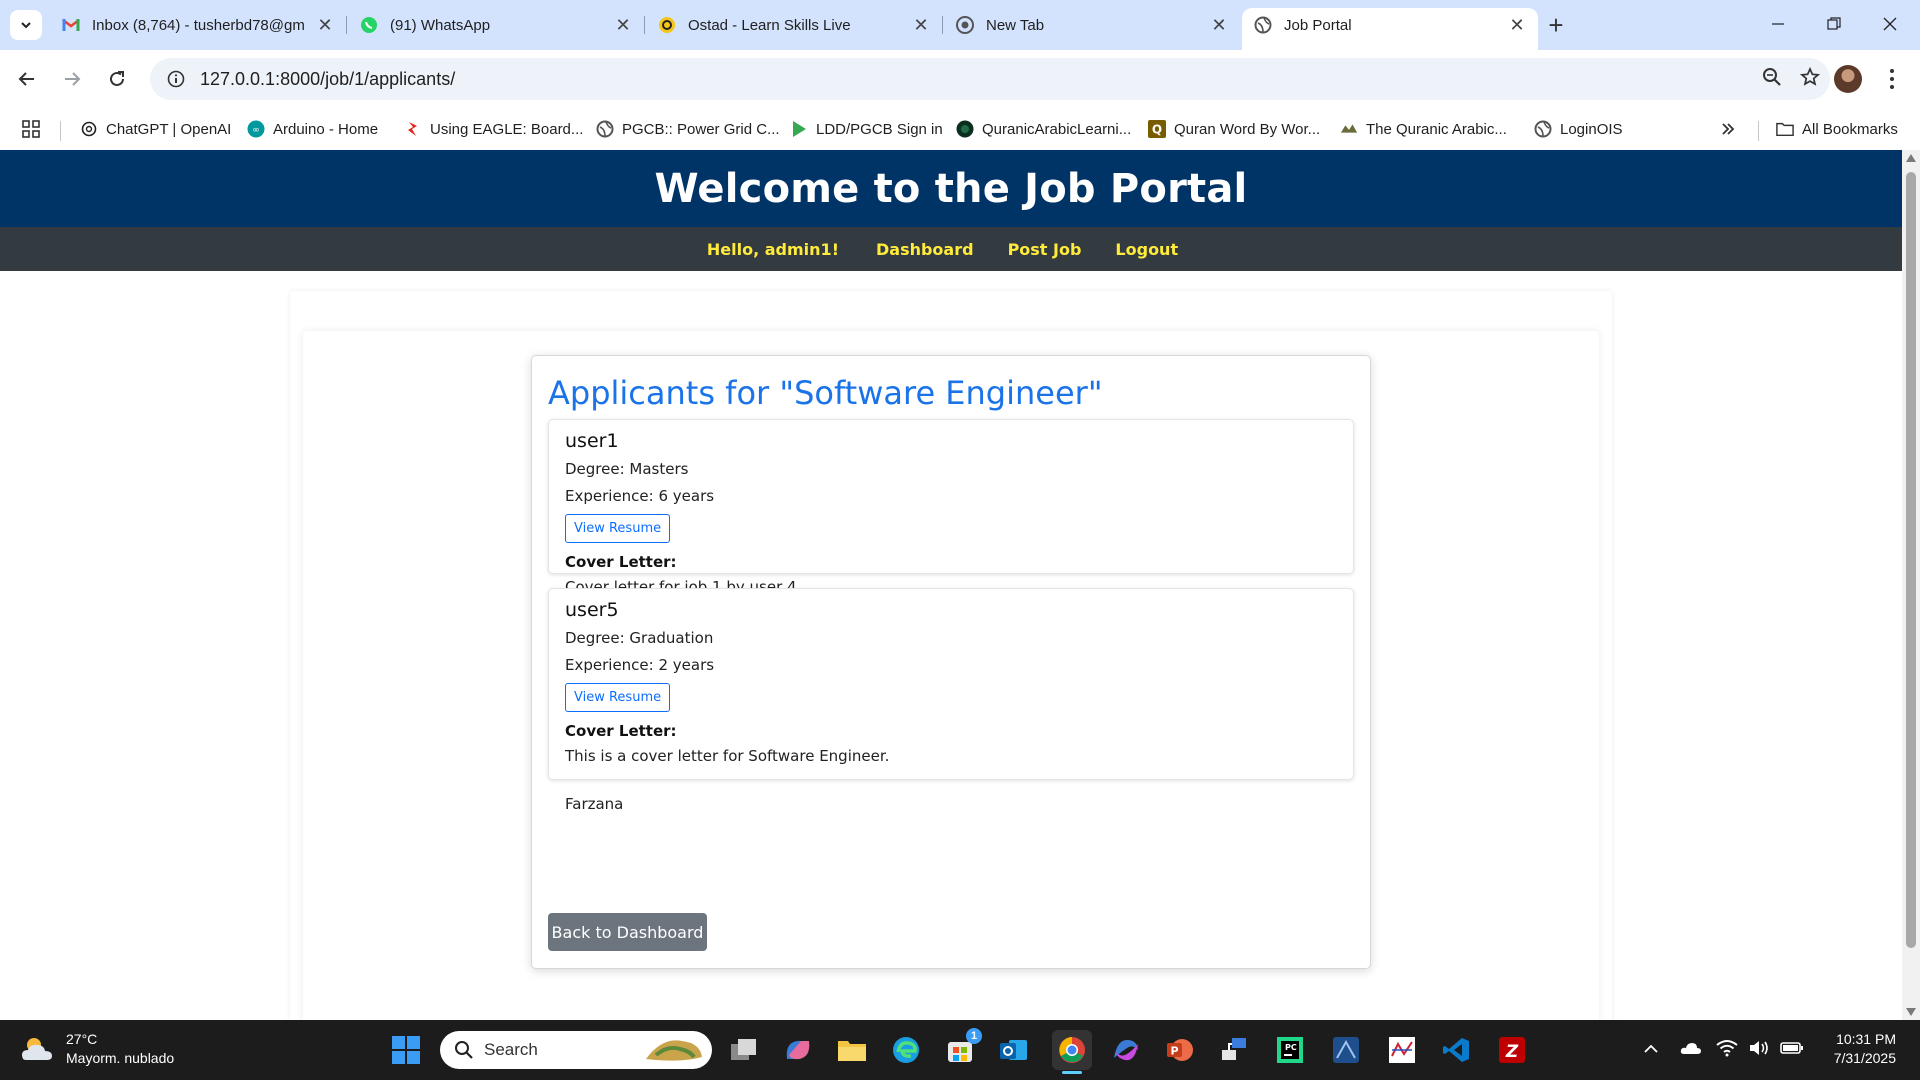 This screenshot has width=1920, height=1080. Describe the element at coordinates (1402, 1050) in the screenshot. I see `graph-app-icon` at that location.